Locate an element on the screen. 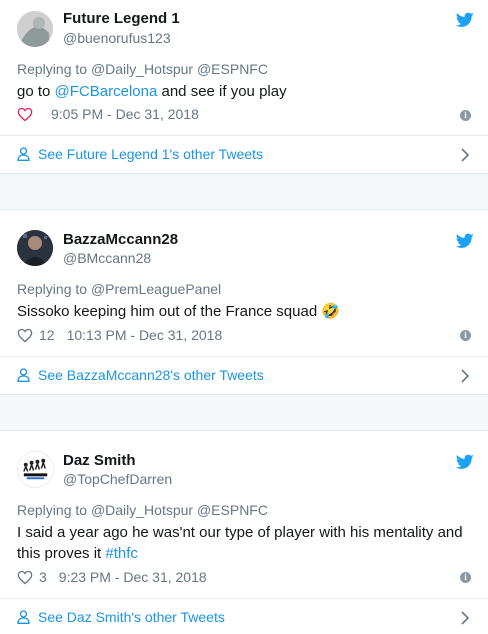 The height and width of the screenshot is (634, 488). emoji: 🤣 is located at coordinates (331, 311).